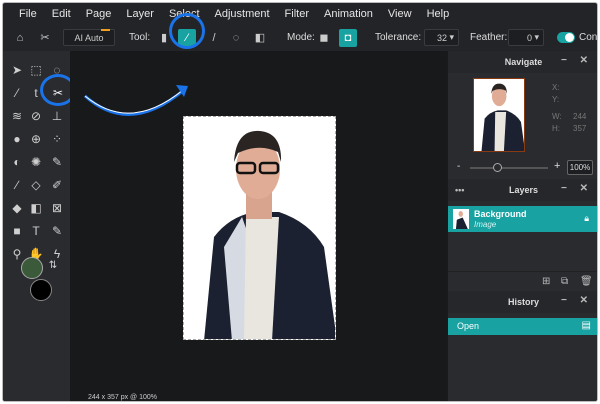 This screenshot has height=404, width=600. What do you see at coordinates (557, 166) in the screenshot?
I see `zoom-in-button: +` at bounding box center [557, 166].